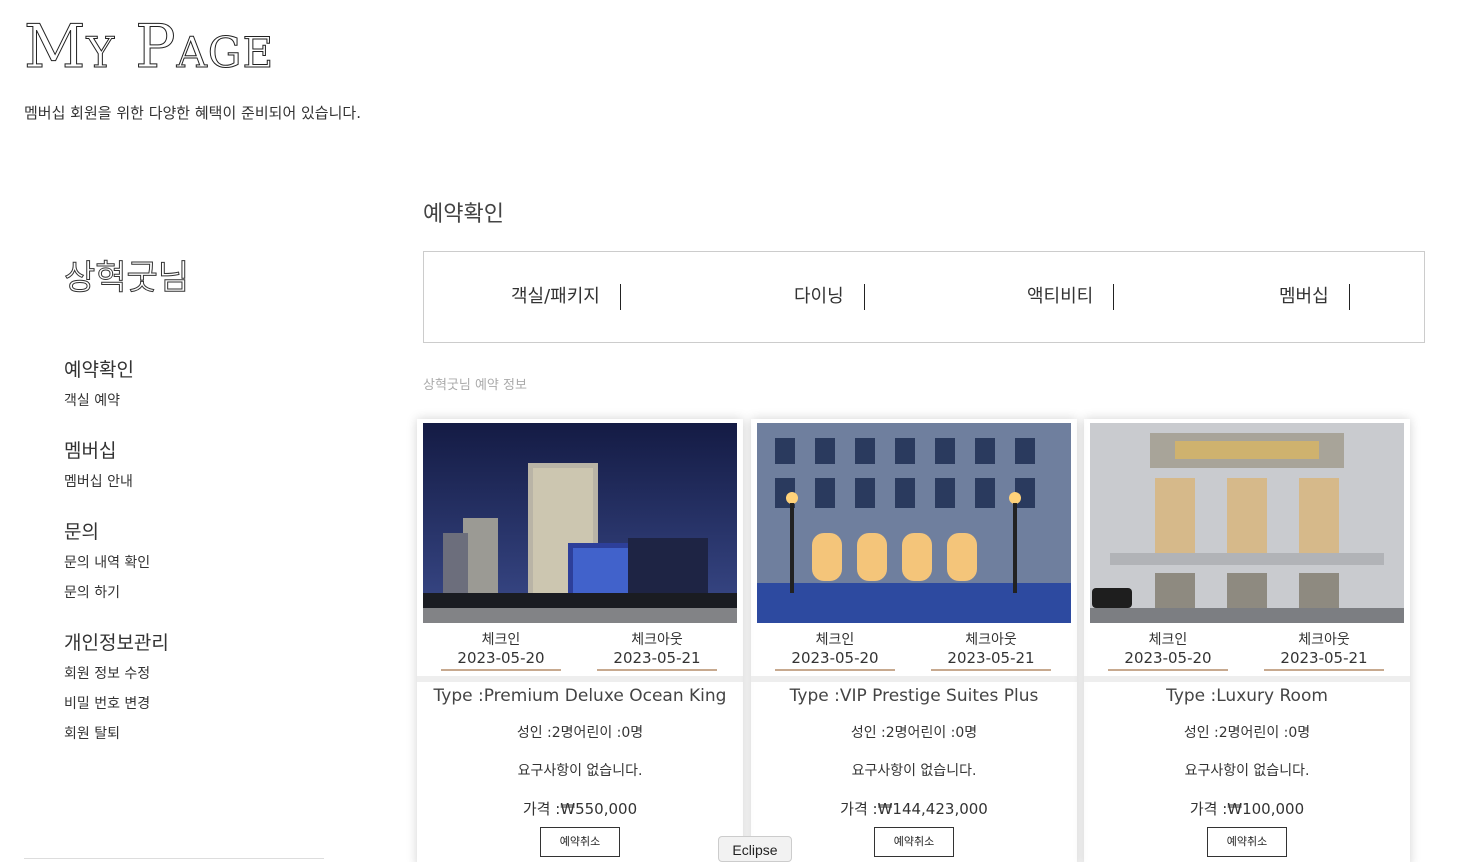  What do you see at coordinates (194, 703) in the screenshot?
I see `sidebar-link-change-password: 비밀 번호 변경` at bounding box center [194, 703].